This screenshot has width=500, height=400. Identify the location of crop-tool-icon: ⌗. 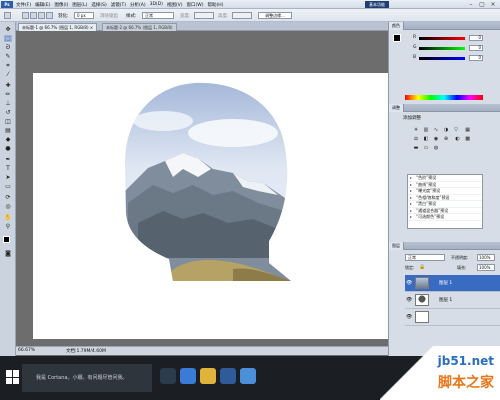
(8, 65).